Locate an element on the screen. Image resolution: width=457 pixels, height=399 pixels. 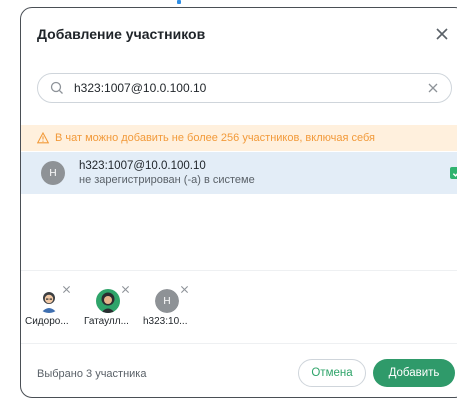
search-input is located at coordinates (249, 88).